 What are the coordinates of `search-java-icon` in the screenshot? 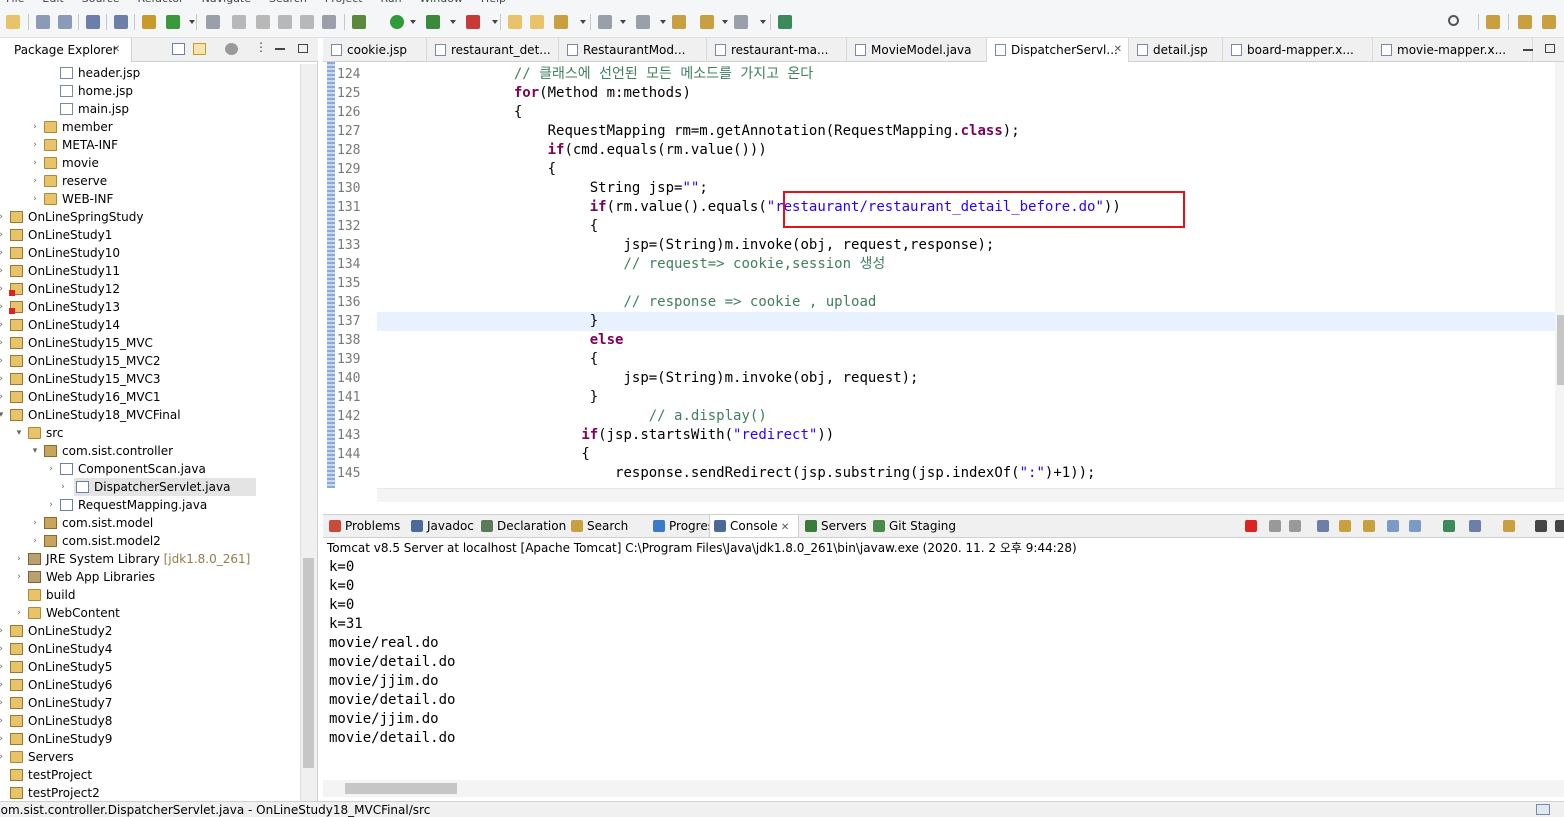 It's located at (213, 22).